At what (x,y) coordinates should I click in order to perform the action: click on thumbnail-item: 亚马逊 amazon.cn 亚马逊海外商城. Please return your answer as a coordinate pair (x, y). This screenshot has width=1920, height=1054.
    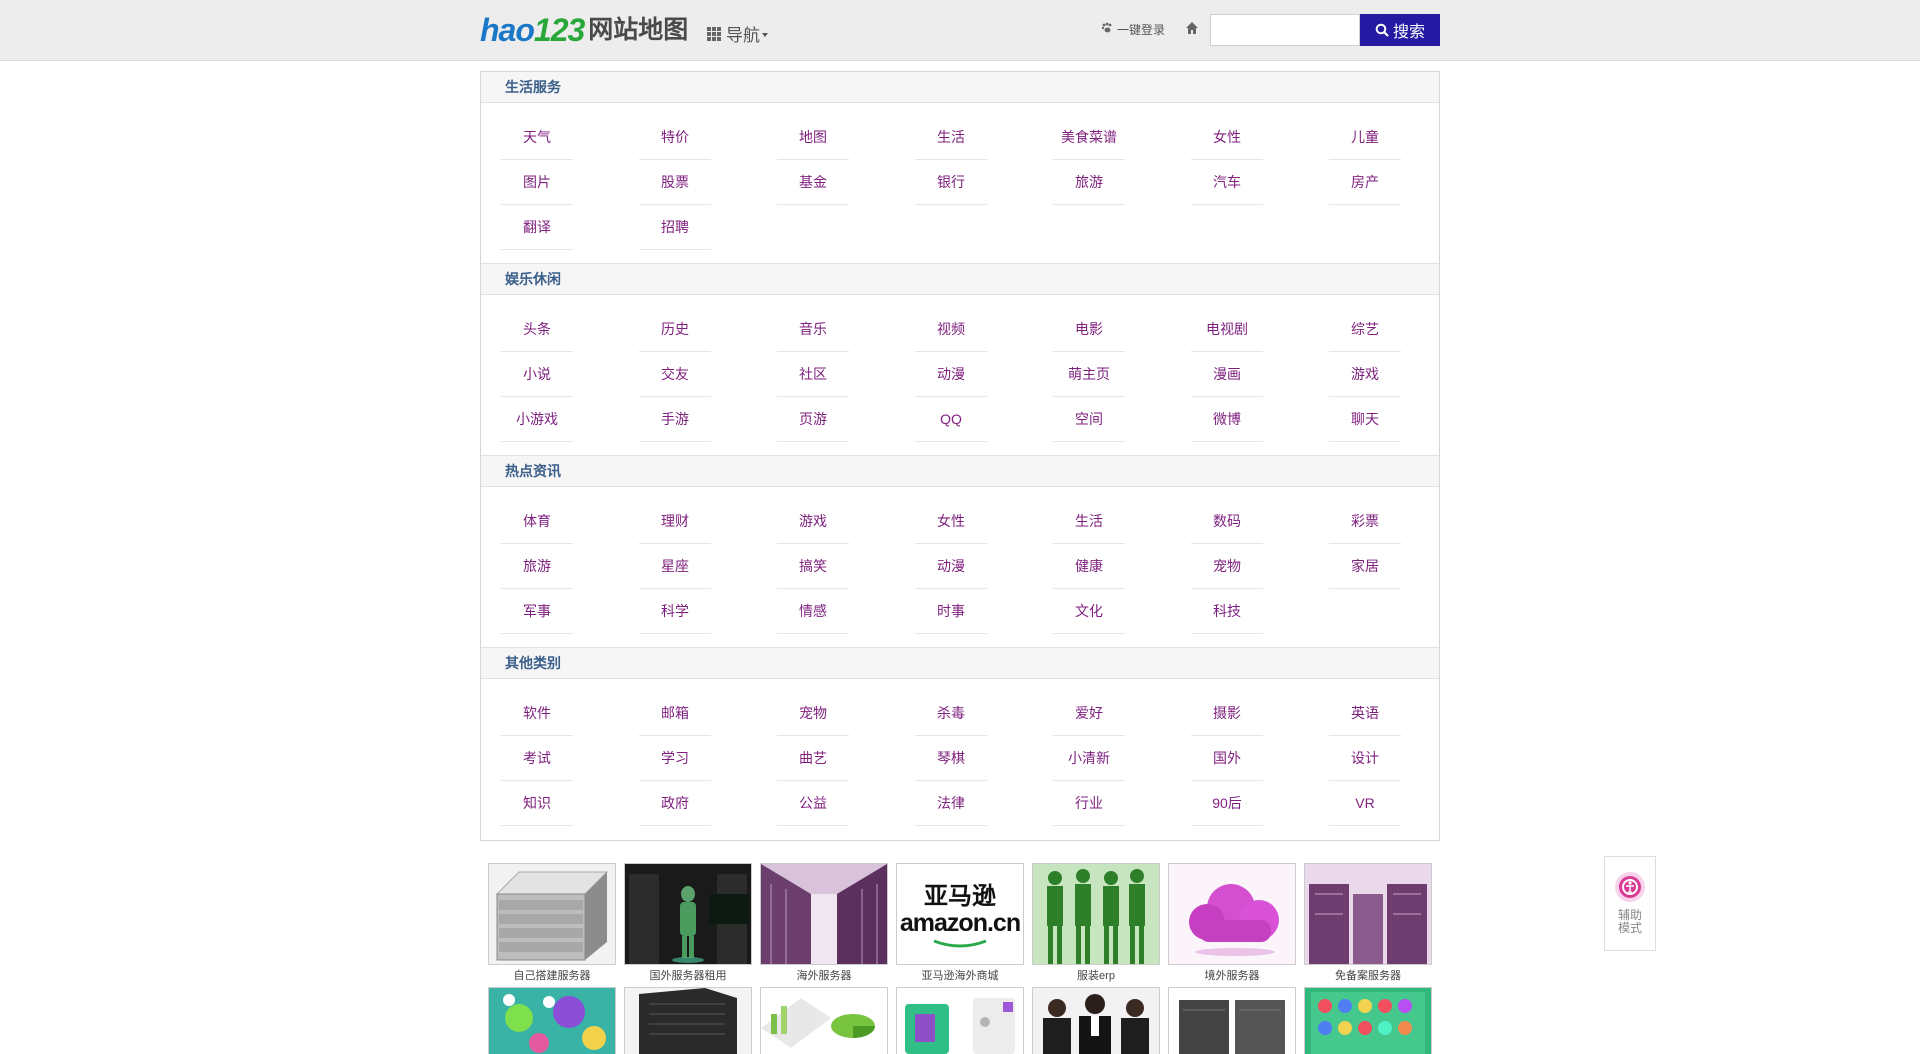
    Looking at the image, I should click on (960, 925).